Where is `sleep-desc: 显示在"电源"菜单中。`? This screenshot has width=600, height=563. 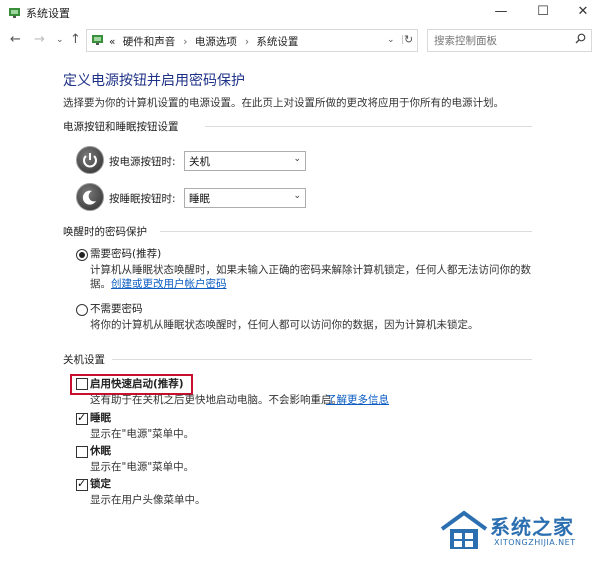 sleep-desc: 显示在"电源"菜单中。 is located at coordinates (142, 434).